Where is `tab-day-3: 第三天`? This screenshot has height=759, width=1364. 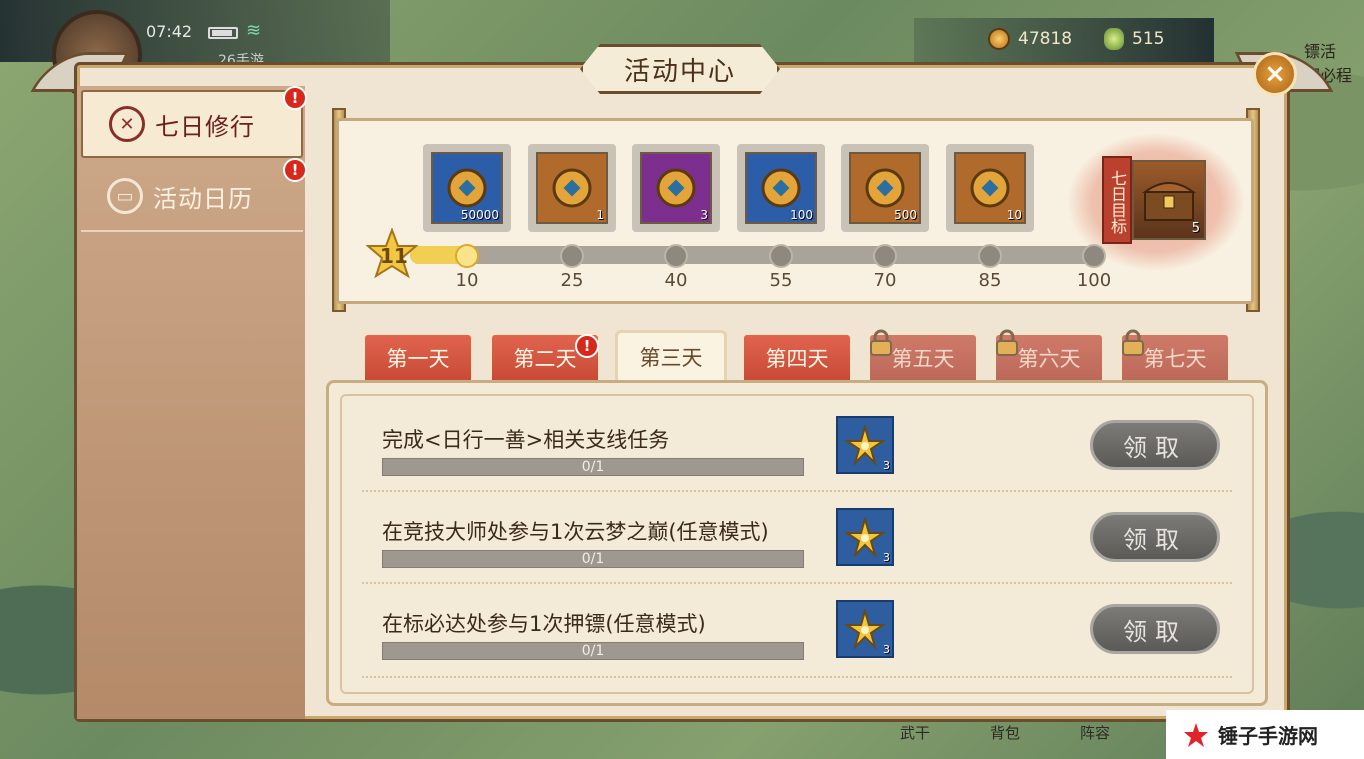 tab-day-3: 第三天 is located at coordinates (671, 357).